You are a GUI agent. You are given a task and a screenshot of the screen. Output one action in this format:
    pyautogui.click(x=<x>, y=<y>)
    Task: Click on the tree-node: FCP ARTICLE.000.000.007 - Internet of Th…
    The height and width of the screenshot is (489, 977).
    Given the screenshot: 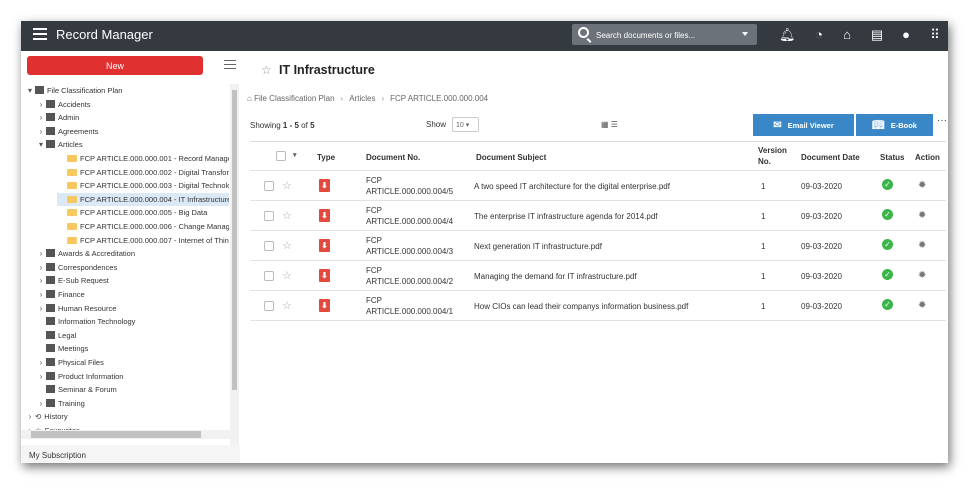 What is the action you would take?
    pyautogui.click(x=143, y=240)
    